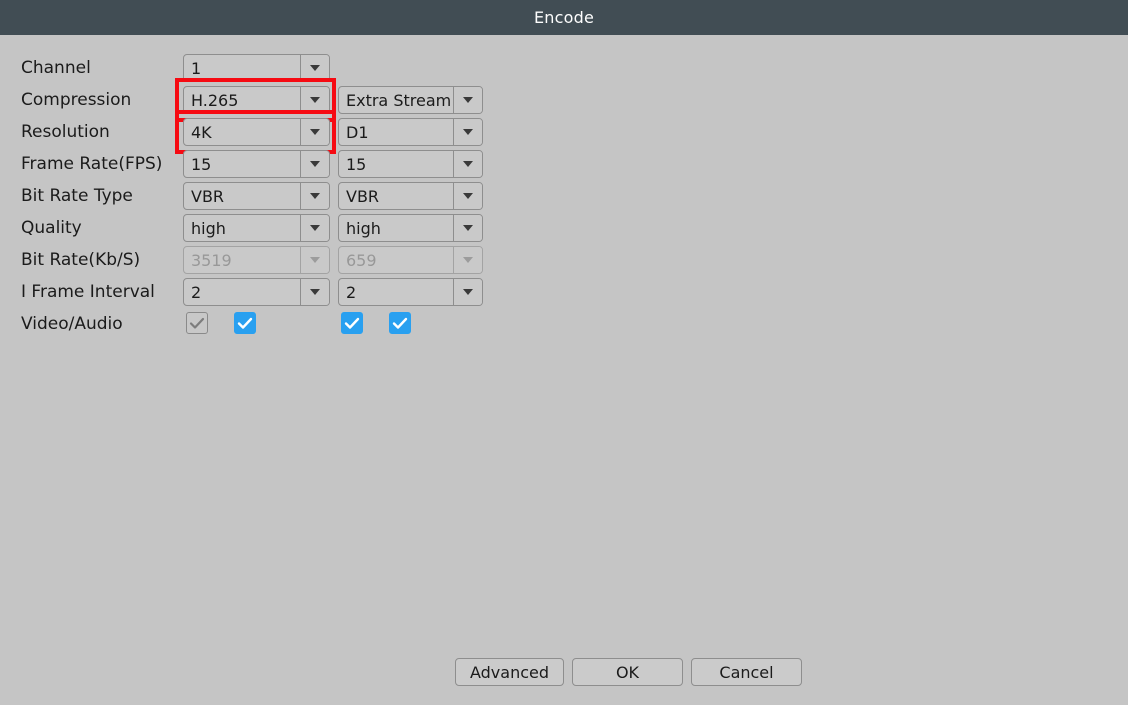 The image size is (1128, 705). What do you see at coordinates (363, 228) in the screenshot?
I see `dropdown-quality-sub-value: high` at bounding box center [363, 228].